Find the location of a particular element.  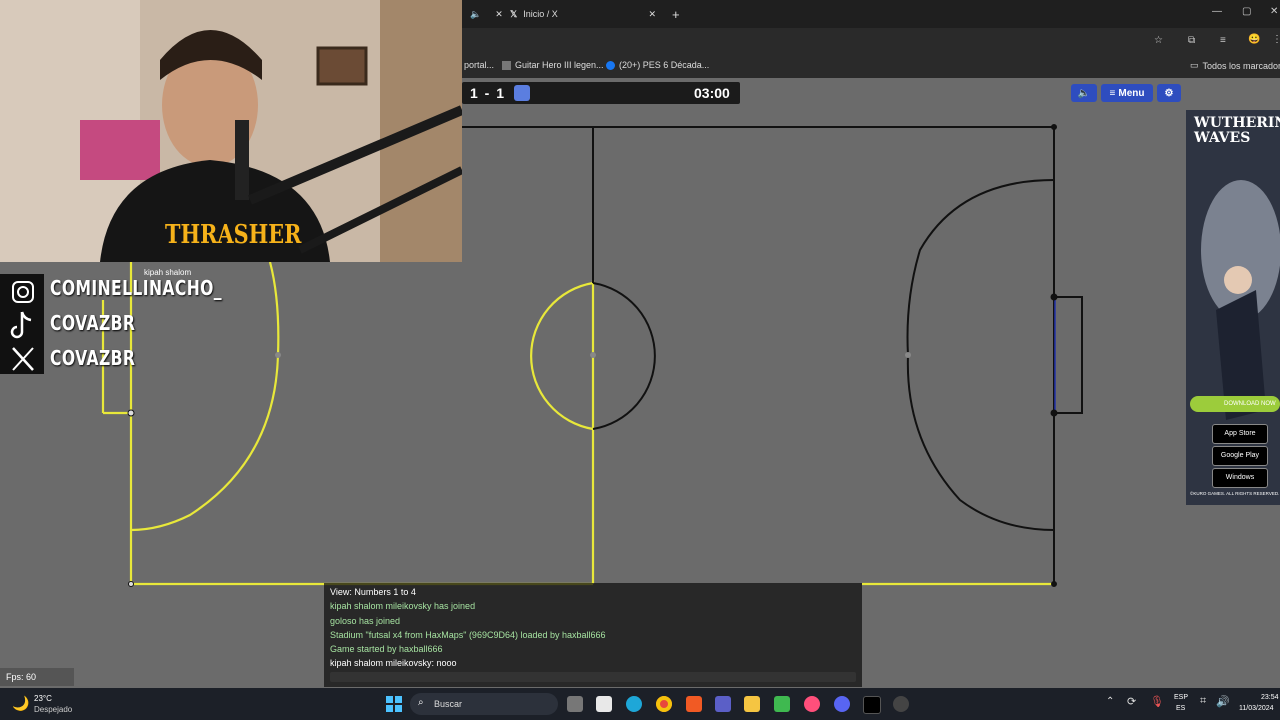

right-goal is located at coordinates (1068, 355).